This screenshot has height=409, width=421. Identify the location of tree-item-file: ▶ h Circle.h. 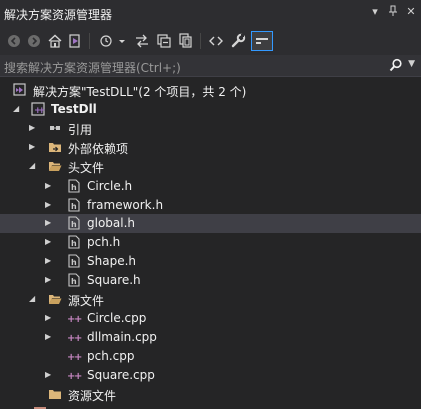
(210, 186).